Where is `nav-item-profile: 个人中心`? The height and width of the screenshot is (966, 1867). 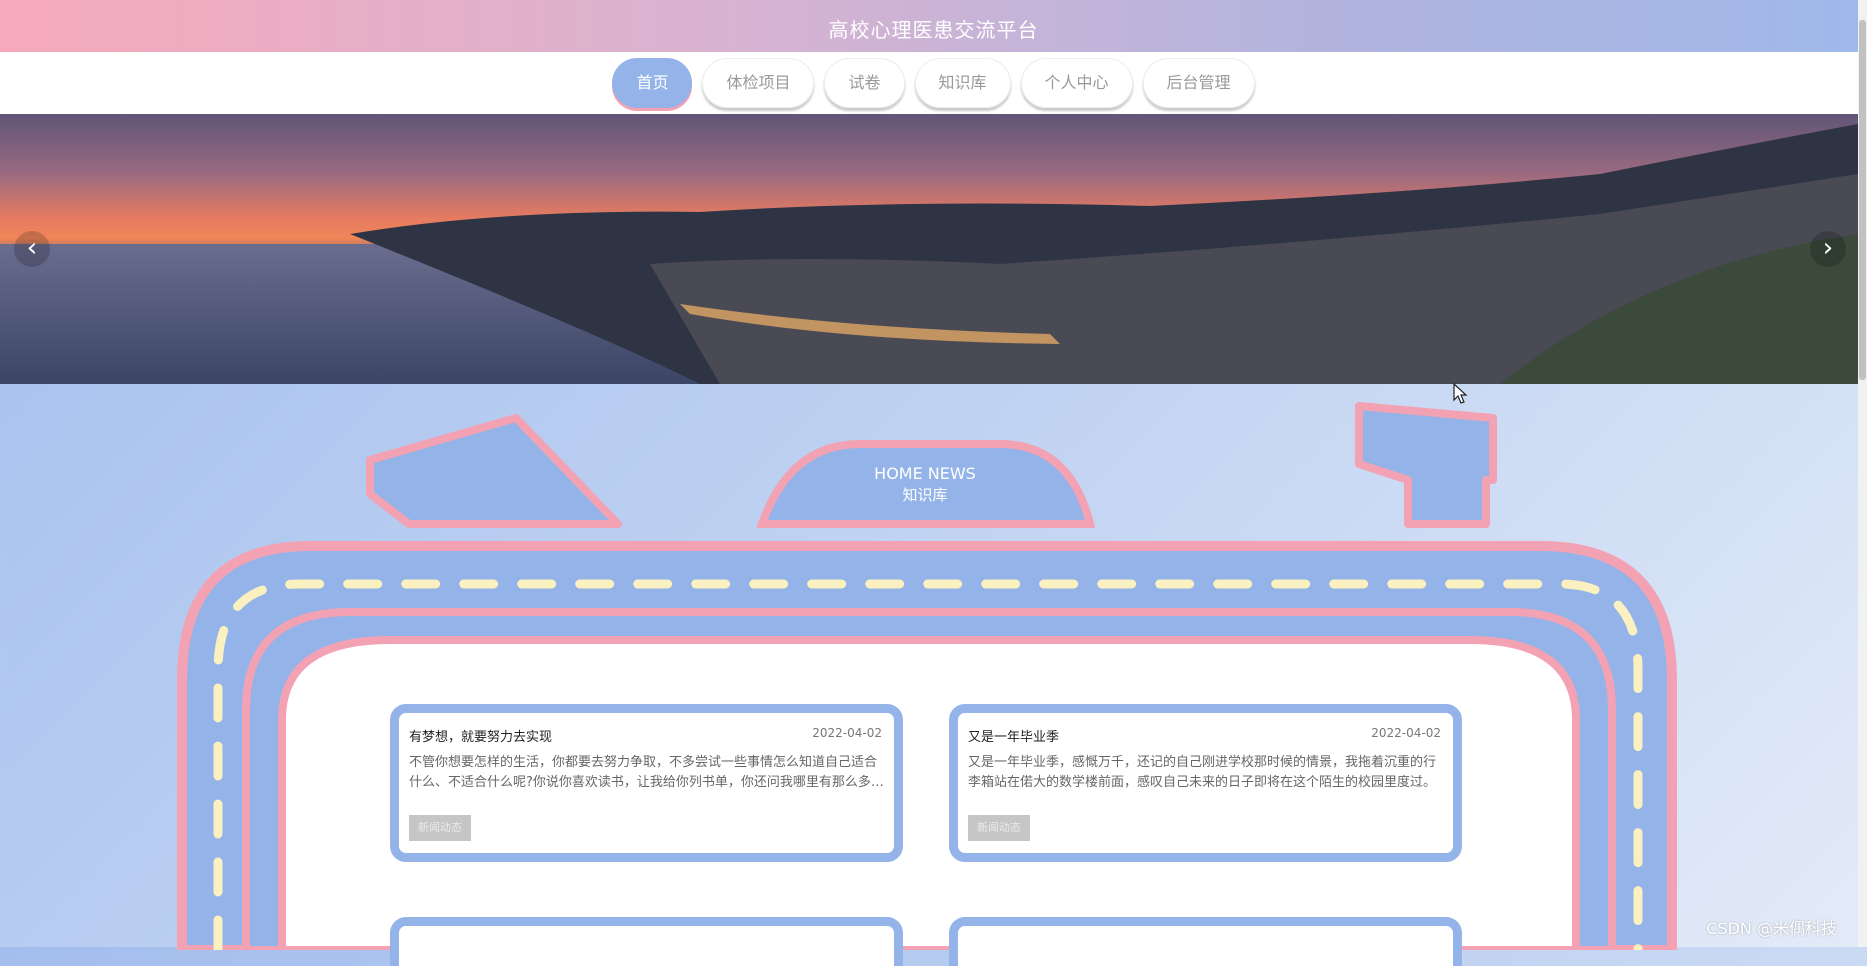
nav-item-profile: 个人中心 is located at coordinates (1076, 83).